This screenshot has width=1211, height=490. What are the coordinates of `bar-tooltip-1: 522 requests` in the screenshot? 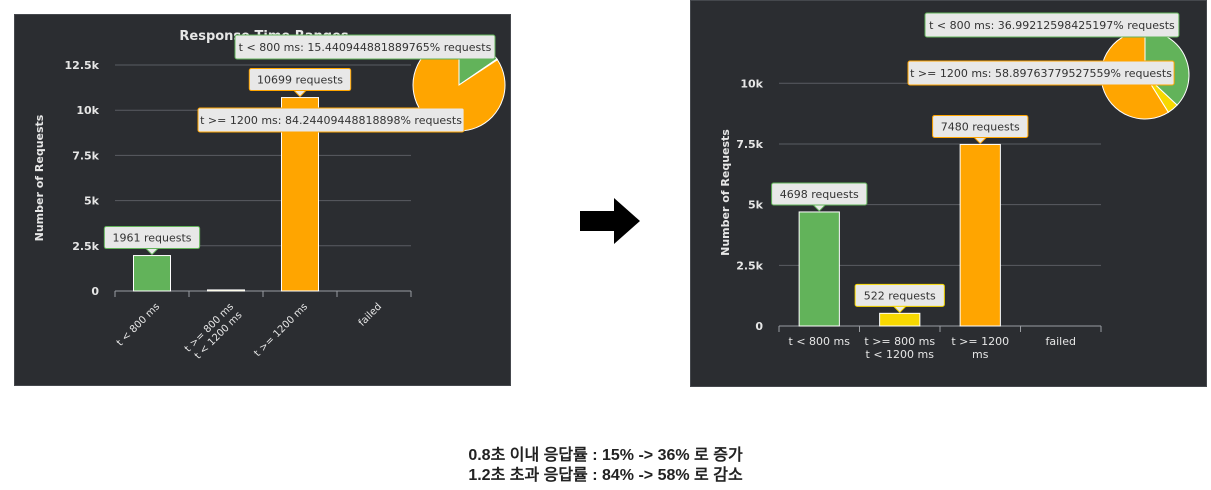 It's located at (899, 298).